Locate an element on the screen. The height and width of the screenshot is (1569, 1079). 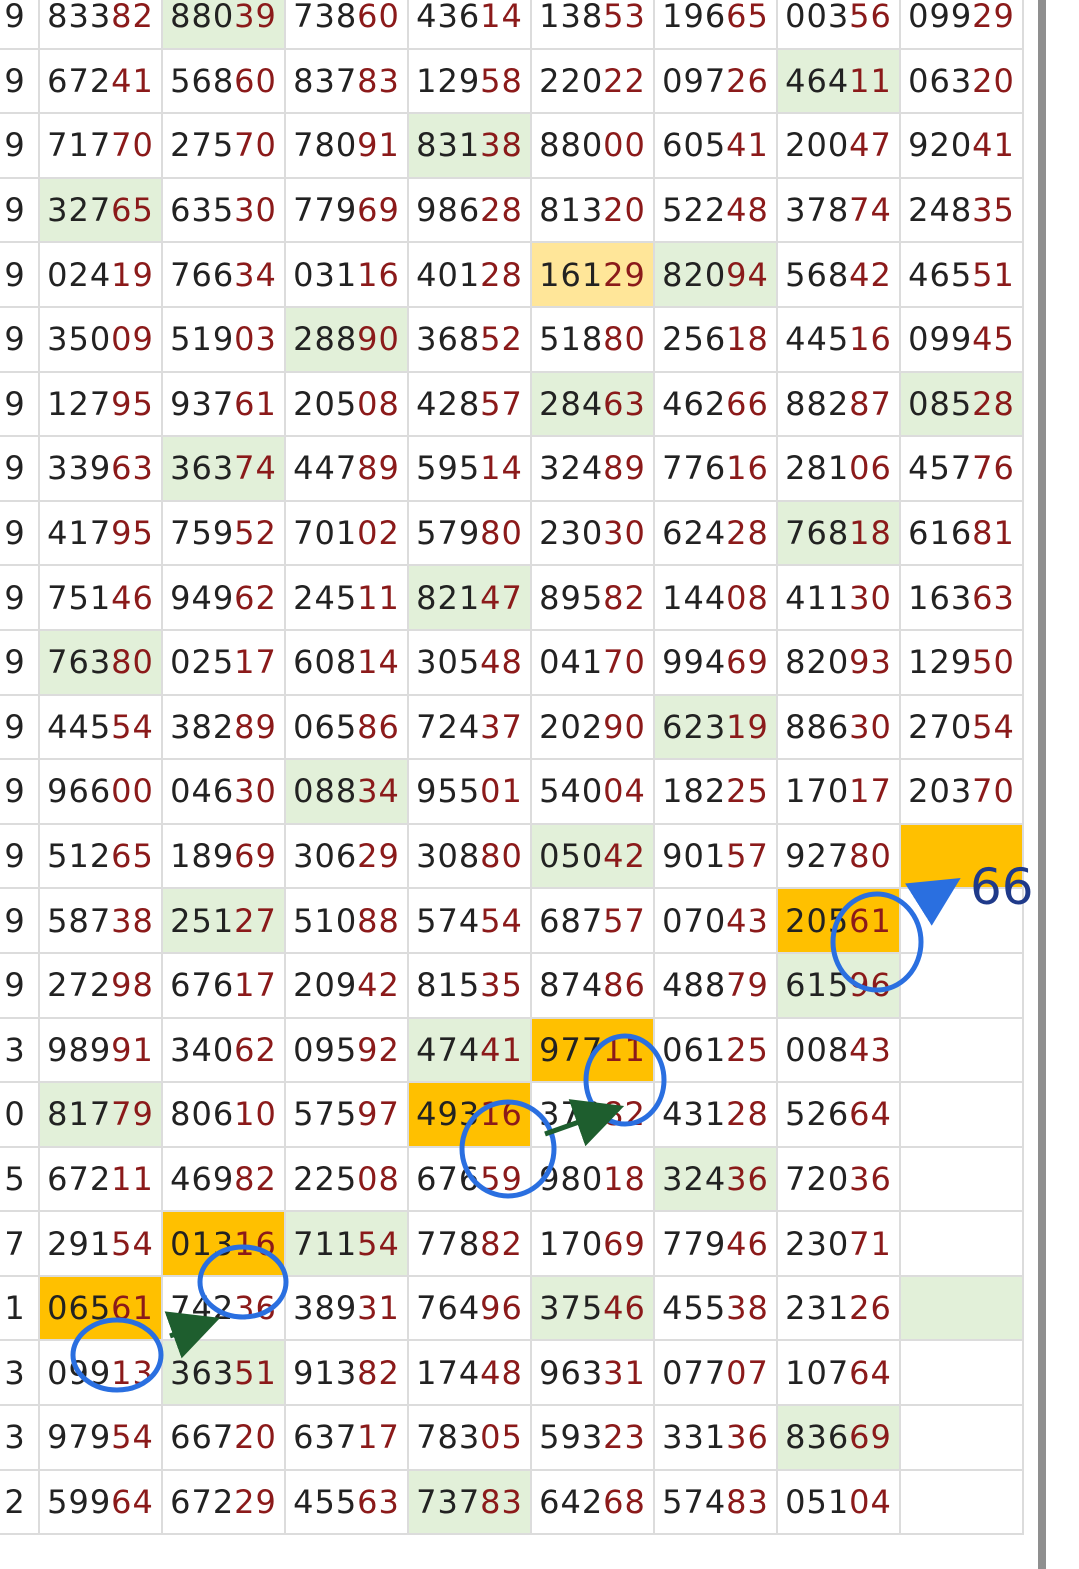
number-cell: 36374 is located at coordinates (223, 468).